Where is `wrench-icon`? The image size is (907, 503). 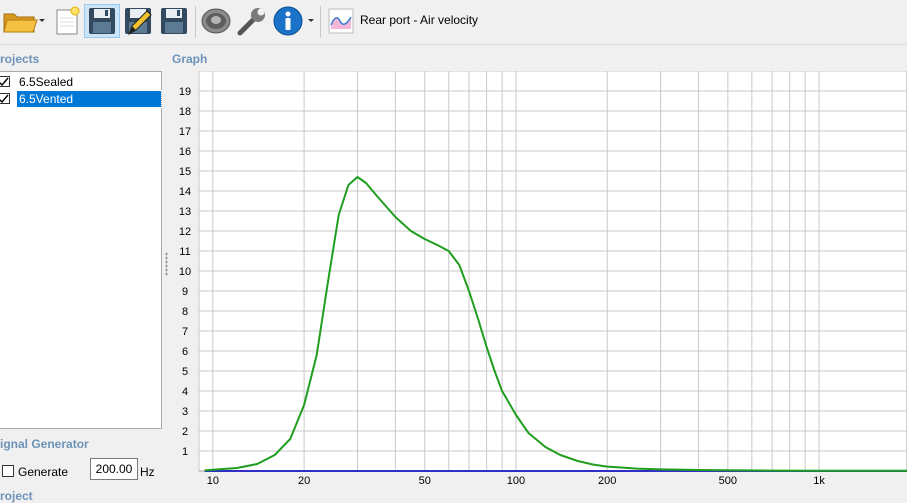
wrench-icon is located at coordinates (252, 21).